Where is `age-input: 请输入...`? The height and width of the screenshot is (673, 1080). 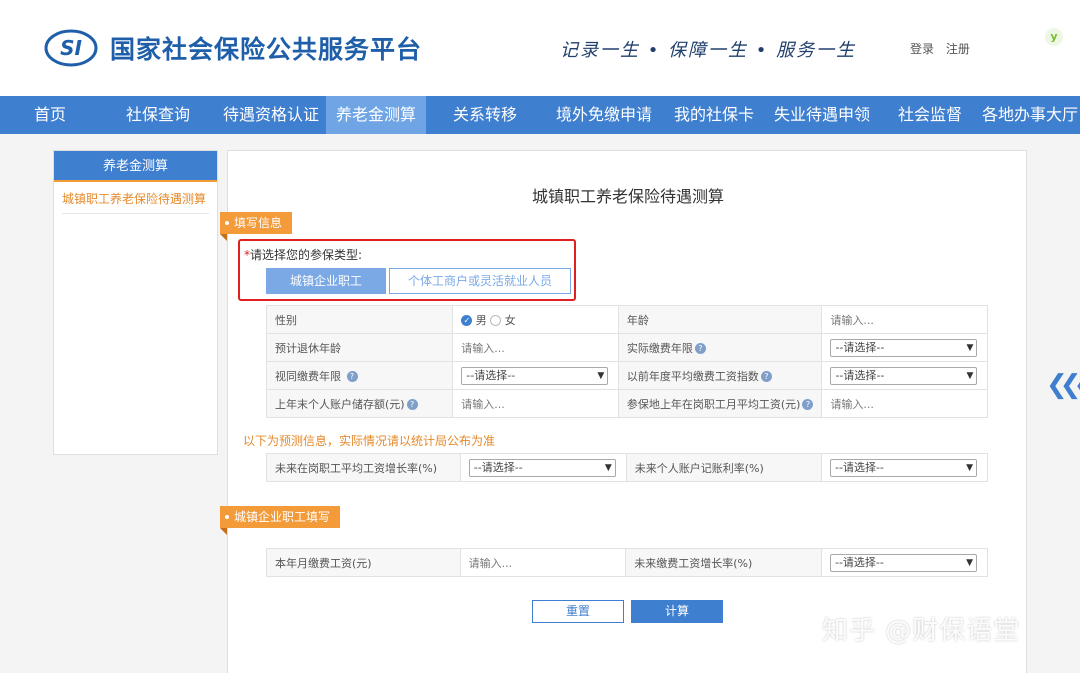 age-input: 请输入... is located at coordinates (904, 319).